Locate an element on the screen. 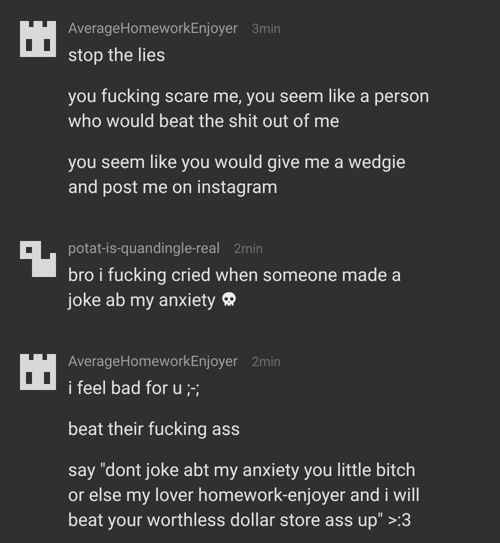 Image resolution: width=500 pixels, height=543 pixels. message-text: you fucking scare me, you seem like a person who would beat the shit out of me is located at coordinates (249, 109).